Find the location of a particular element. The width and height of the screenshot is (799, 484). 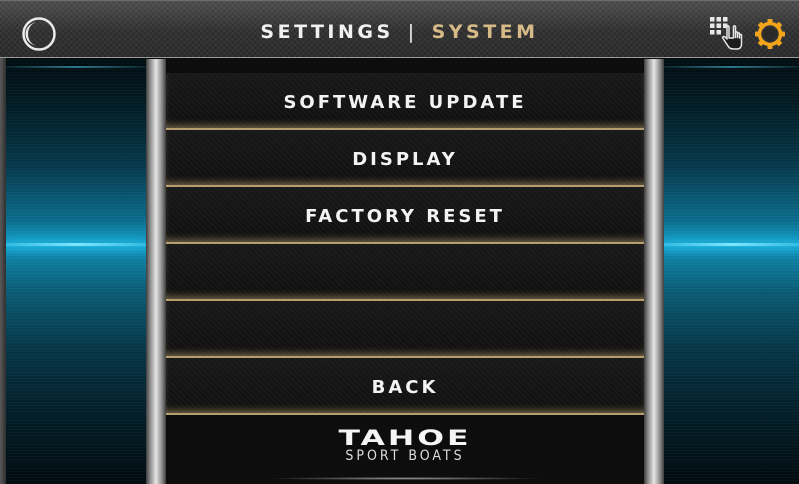

display-label: DISPLAY is located at coordinates (405, 159).